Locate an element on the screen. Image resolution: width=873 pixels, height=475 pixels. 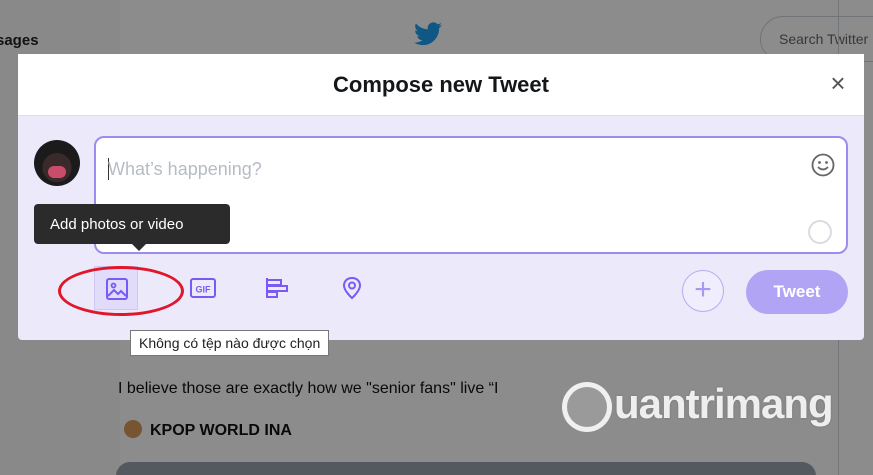
add-poll-button is located at coordinates (276, 288).